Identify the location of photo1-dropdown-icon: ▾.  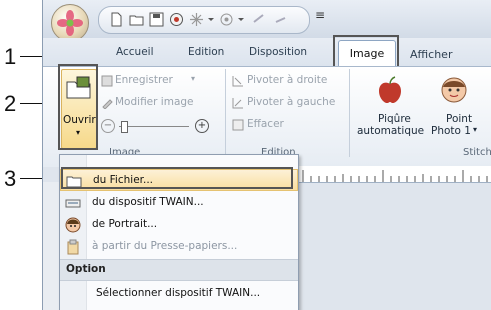
(475, 129).